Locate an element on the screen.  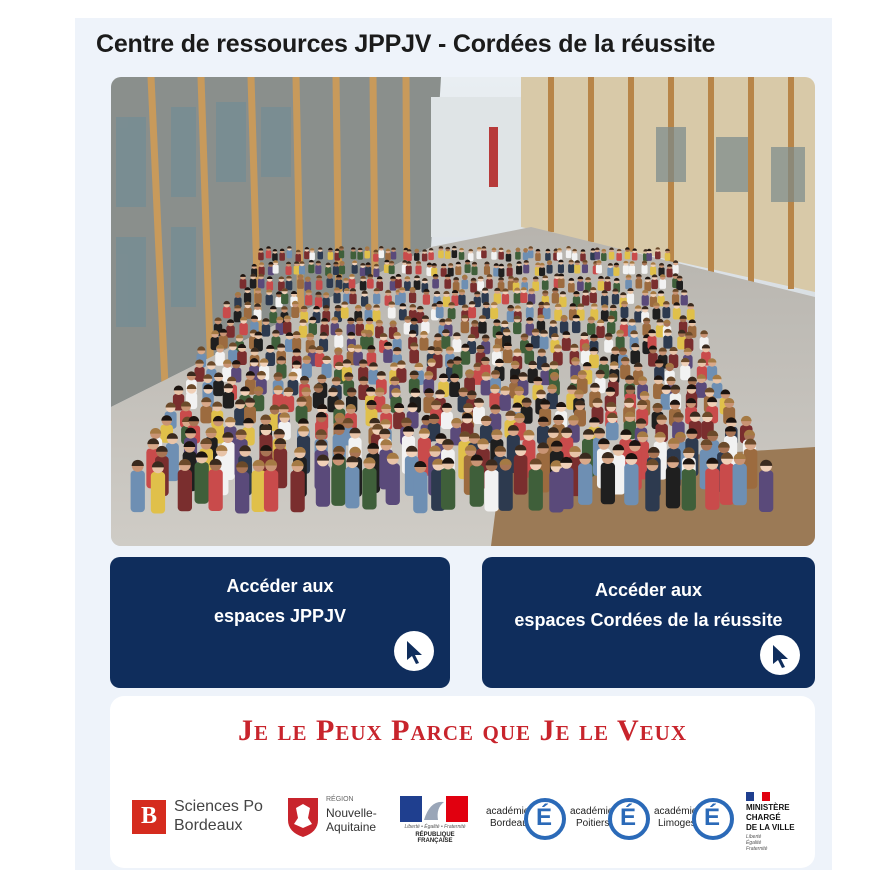
region-nouvelle-aquitaine-logo: RÉGION Nouvelle- Aquitaine is located at coordinates (336, 817).